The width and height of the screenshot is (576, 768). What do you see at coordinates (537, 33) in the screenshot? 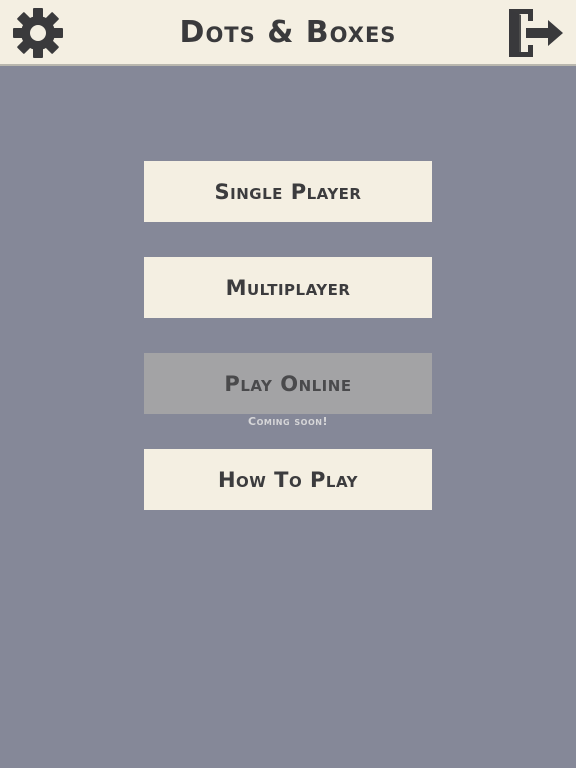
I see `exit-door-icon` at bounding box center [537, 33].